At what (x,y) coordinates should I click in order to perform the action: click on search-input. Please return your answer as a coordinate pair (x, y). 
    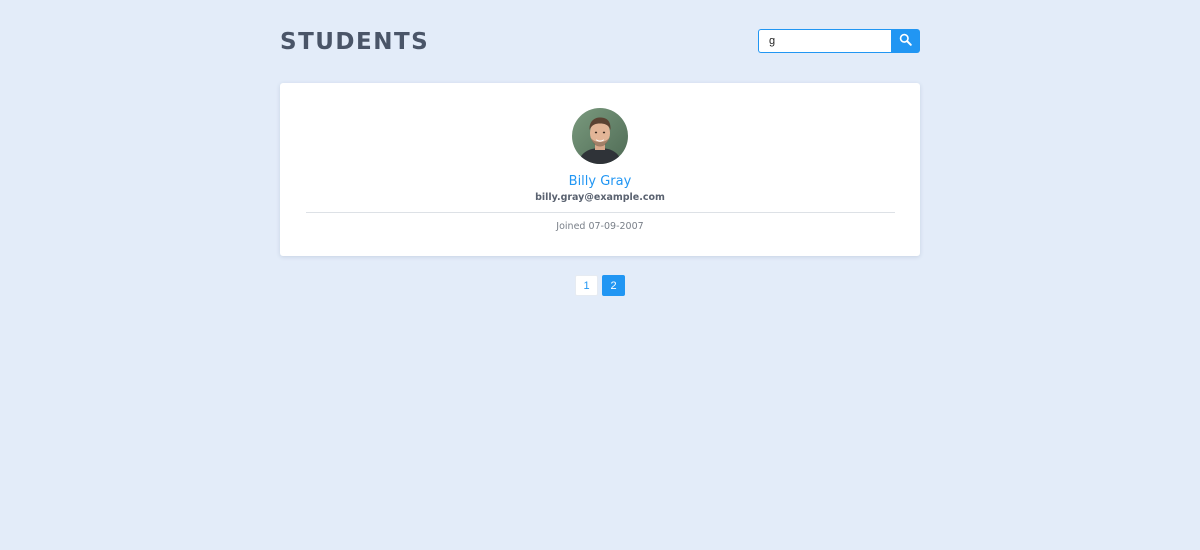
    Looking at the image, I should click on (824, 41).